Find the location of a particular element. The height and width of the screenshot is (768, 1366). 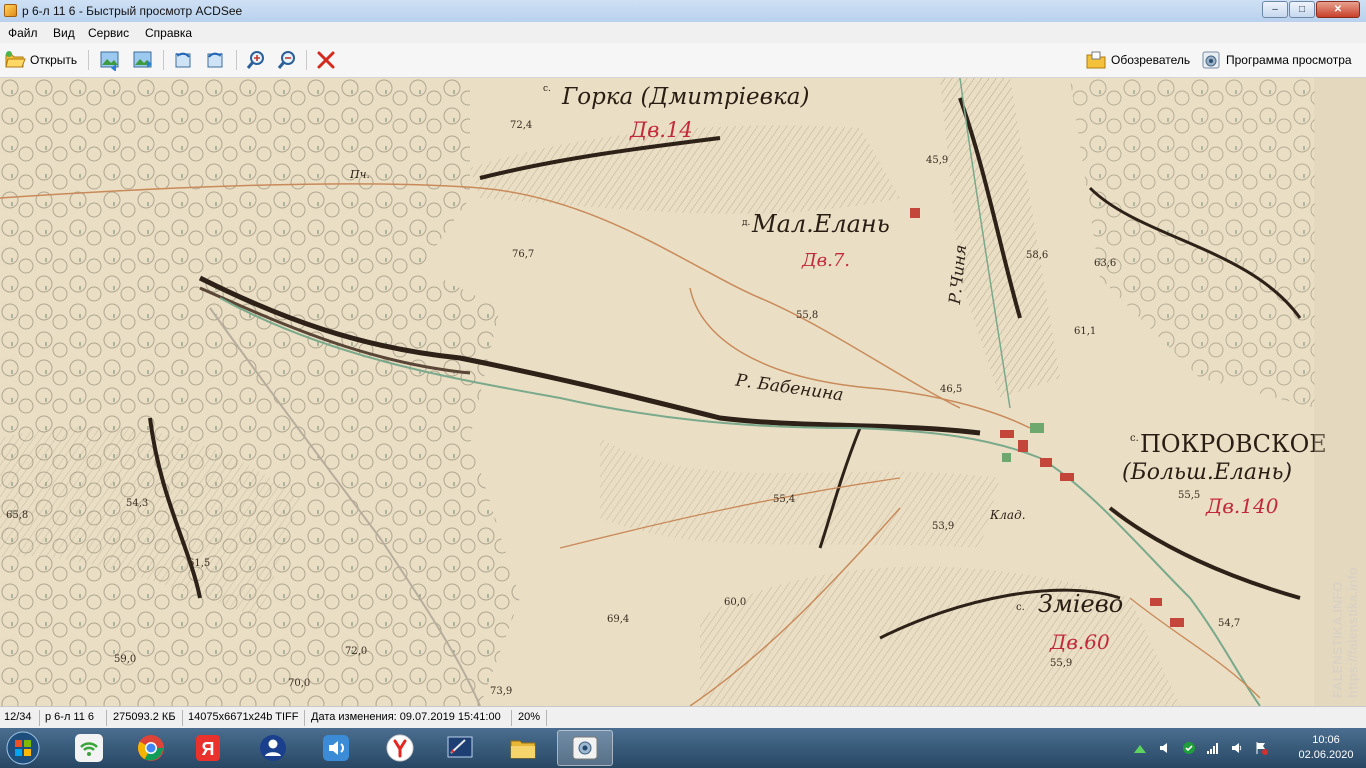

watermark: FALENSTIKA.INFO https://falenstika.info is located at coordinates (1345, 632).